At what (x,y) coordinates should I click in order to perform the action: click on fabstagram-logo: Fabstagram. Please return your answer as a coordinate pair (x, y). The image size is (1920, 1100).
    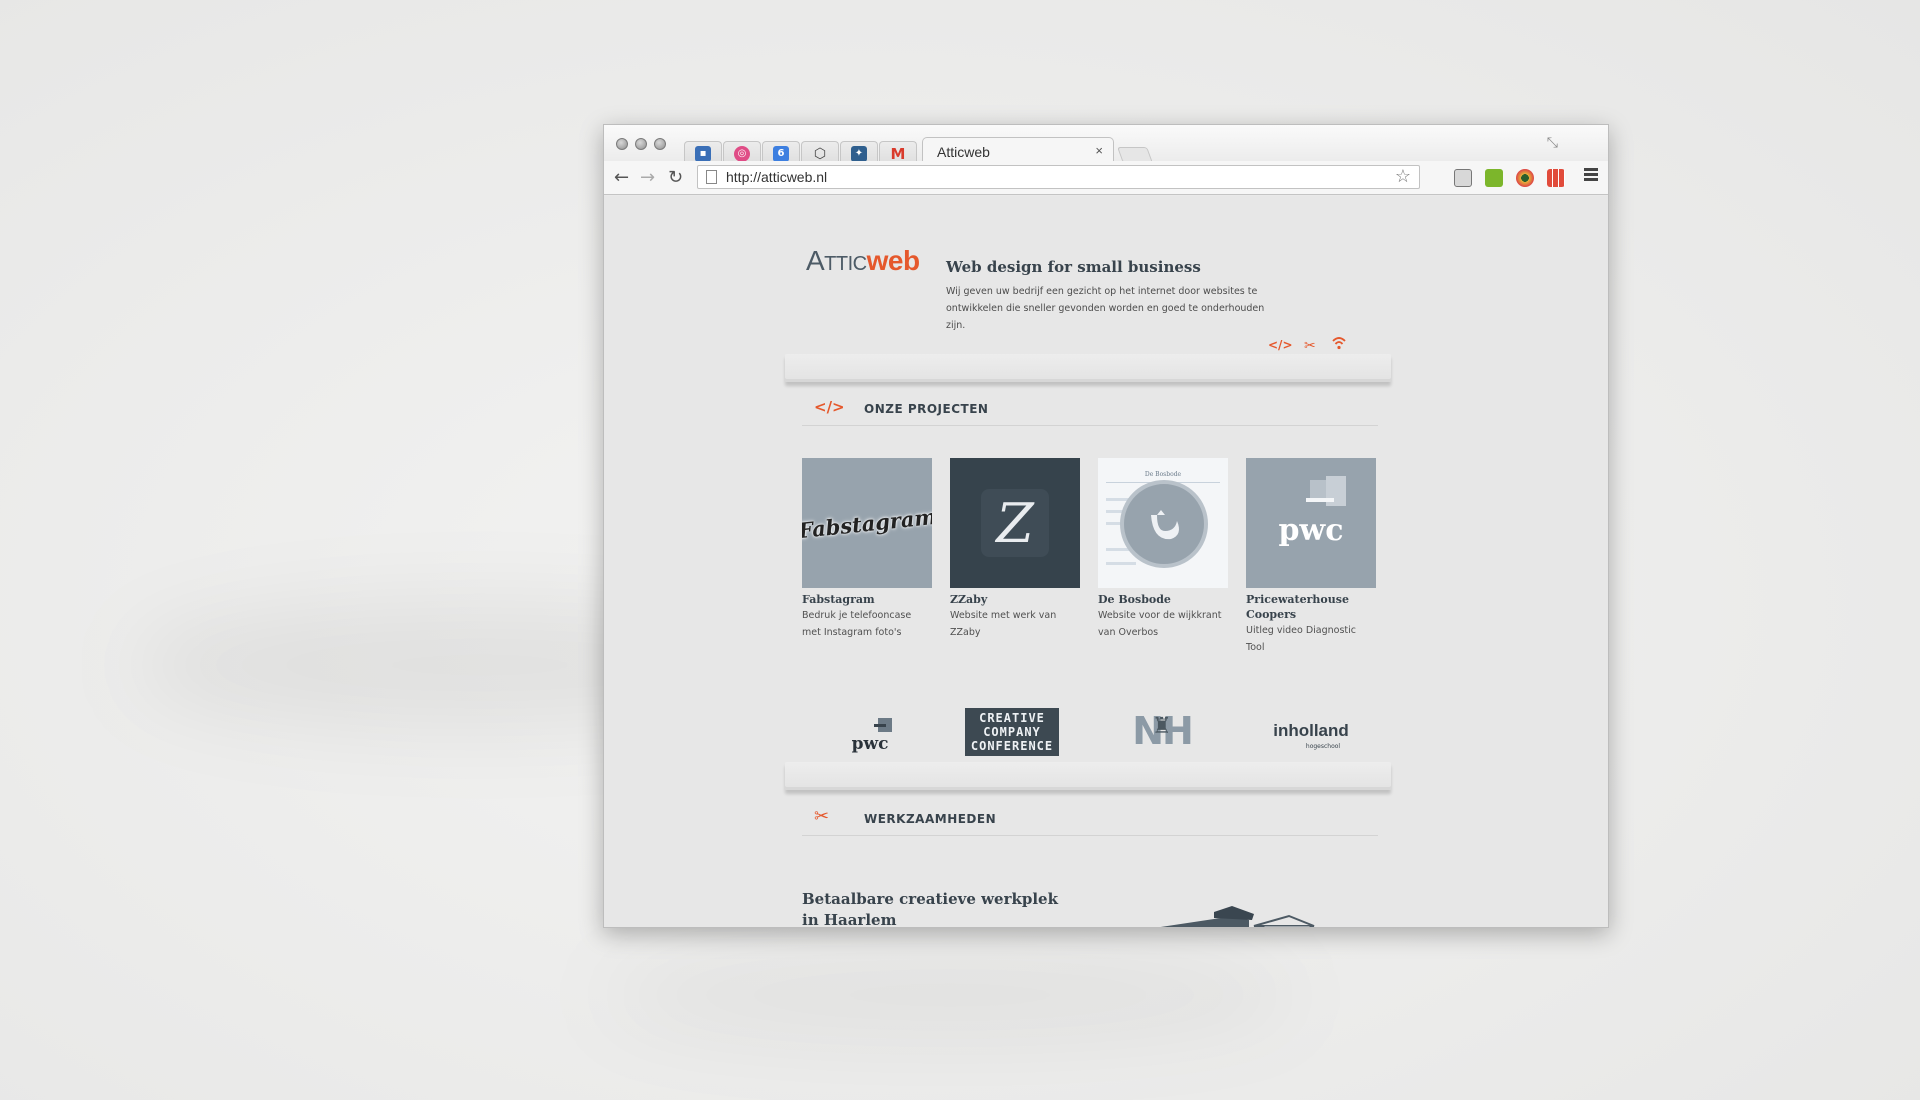
    Looking at the image, I should click on (867, 523).